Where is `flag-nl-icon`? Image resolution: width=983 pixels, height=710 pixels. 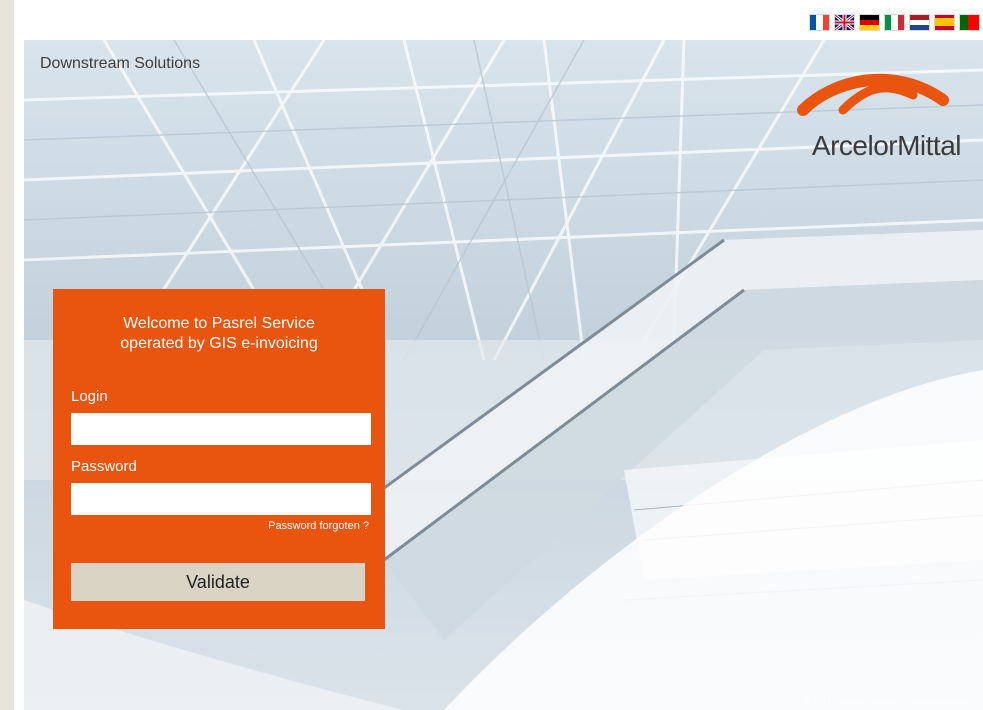
flag-nl-icon is located at coordinates (919, 22).